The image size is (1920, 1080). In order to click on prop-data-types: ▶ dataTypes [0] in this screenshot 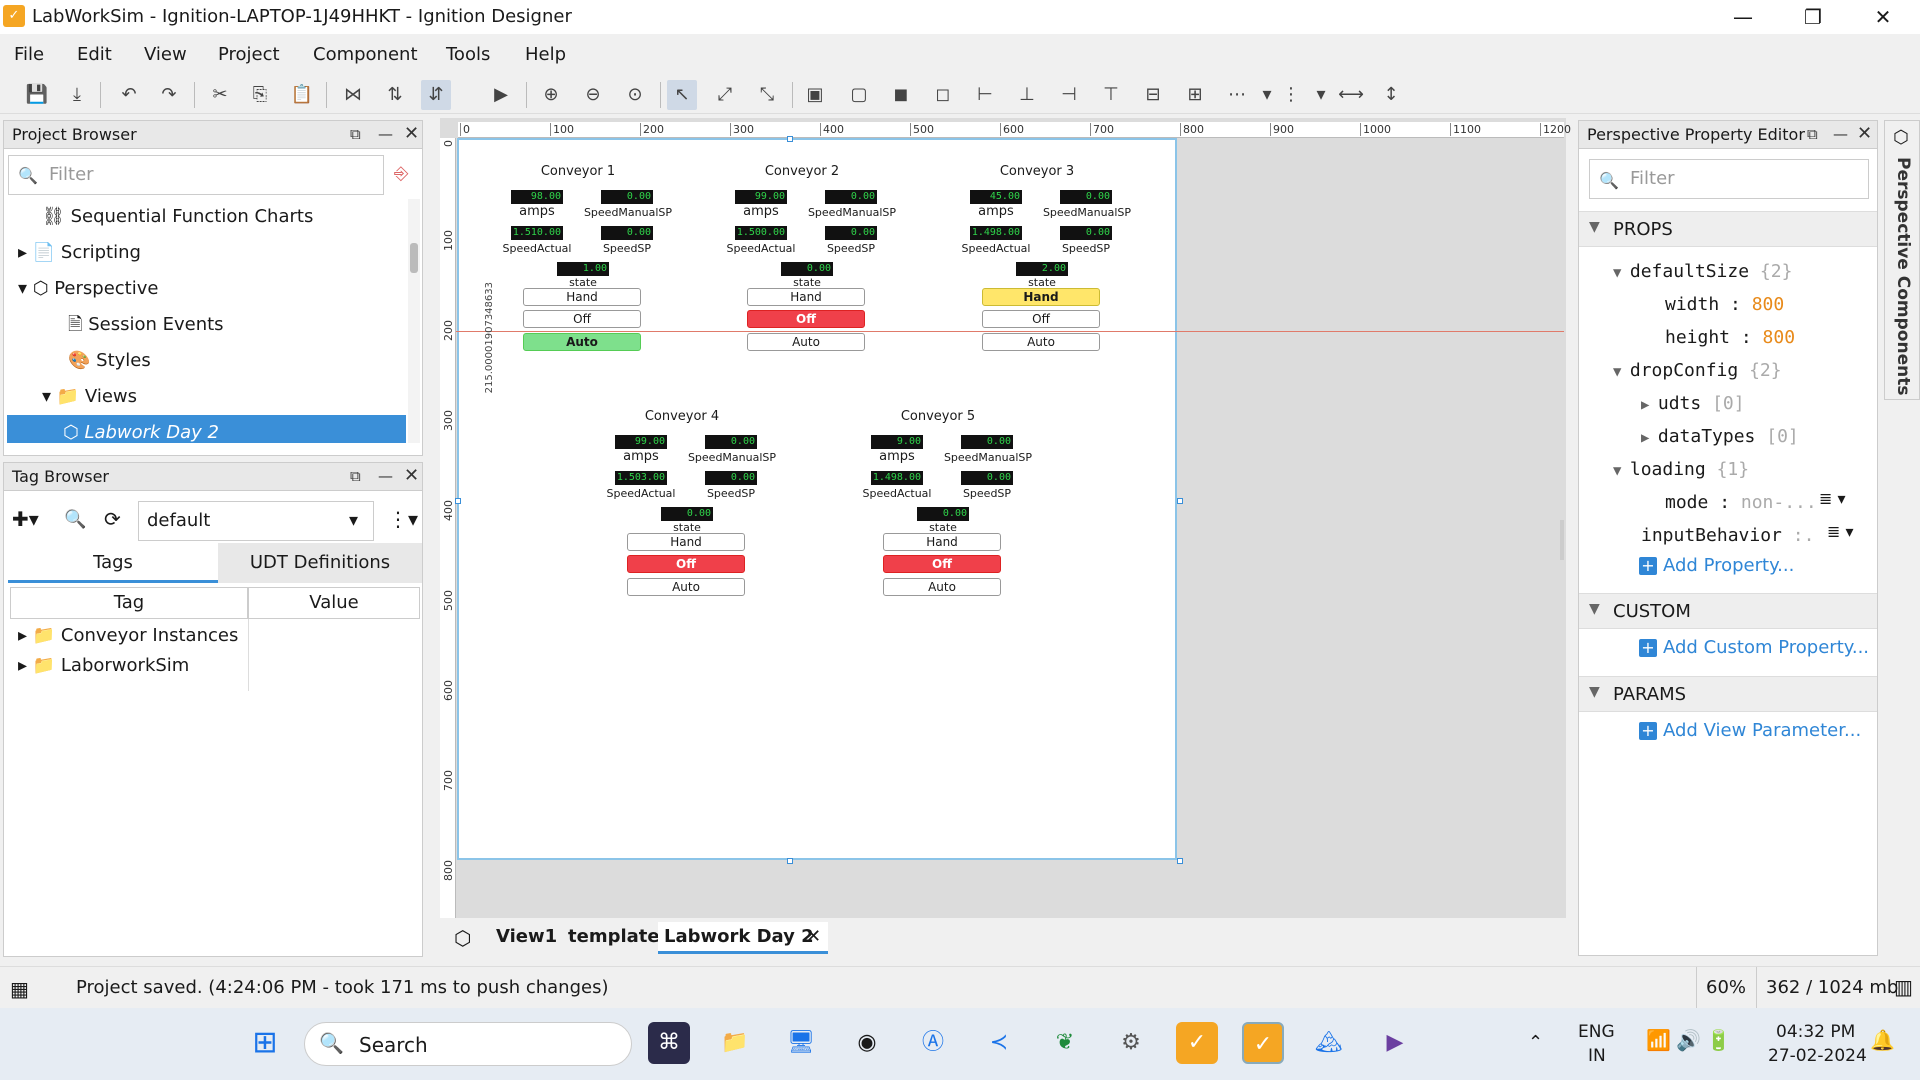, I will do `click(1720, 436)`.